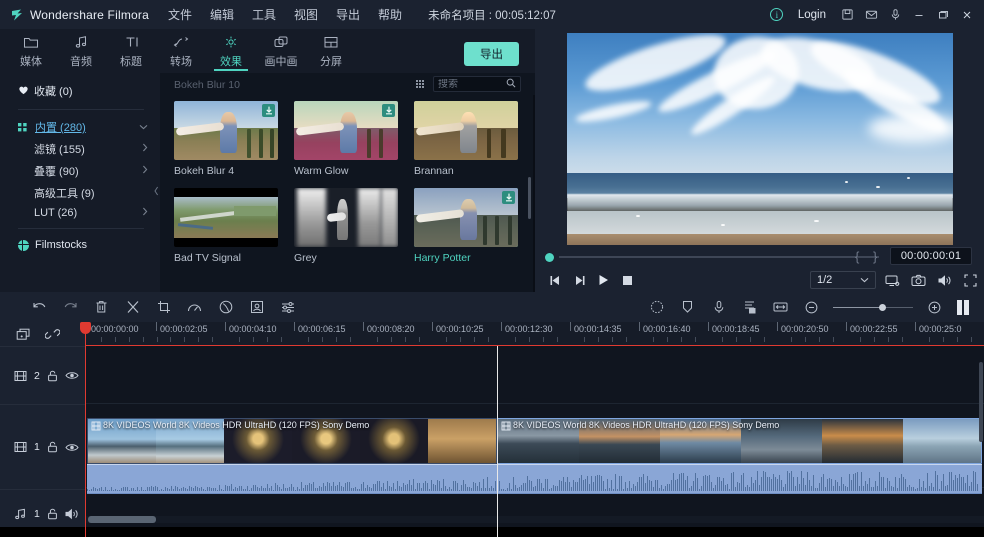 The height and width of the screenshot is (537, 984). I want to click on zoom-slider-handle, so click(883, 307).